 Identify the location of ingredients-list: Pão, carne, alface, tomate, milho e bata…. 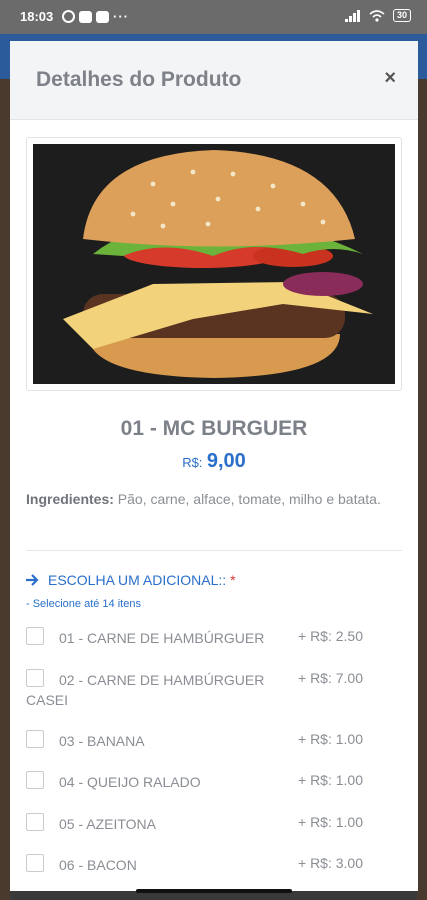
(249, 499).